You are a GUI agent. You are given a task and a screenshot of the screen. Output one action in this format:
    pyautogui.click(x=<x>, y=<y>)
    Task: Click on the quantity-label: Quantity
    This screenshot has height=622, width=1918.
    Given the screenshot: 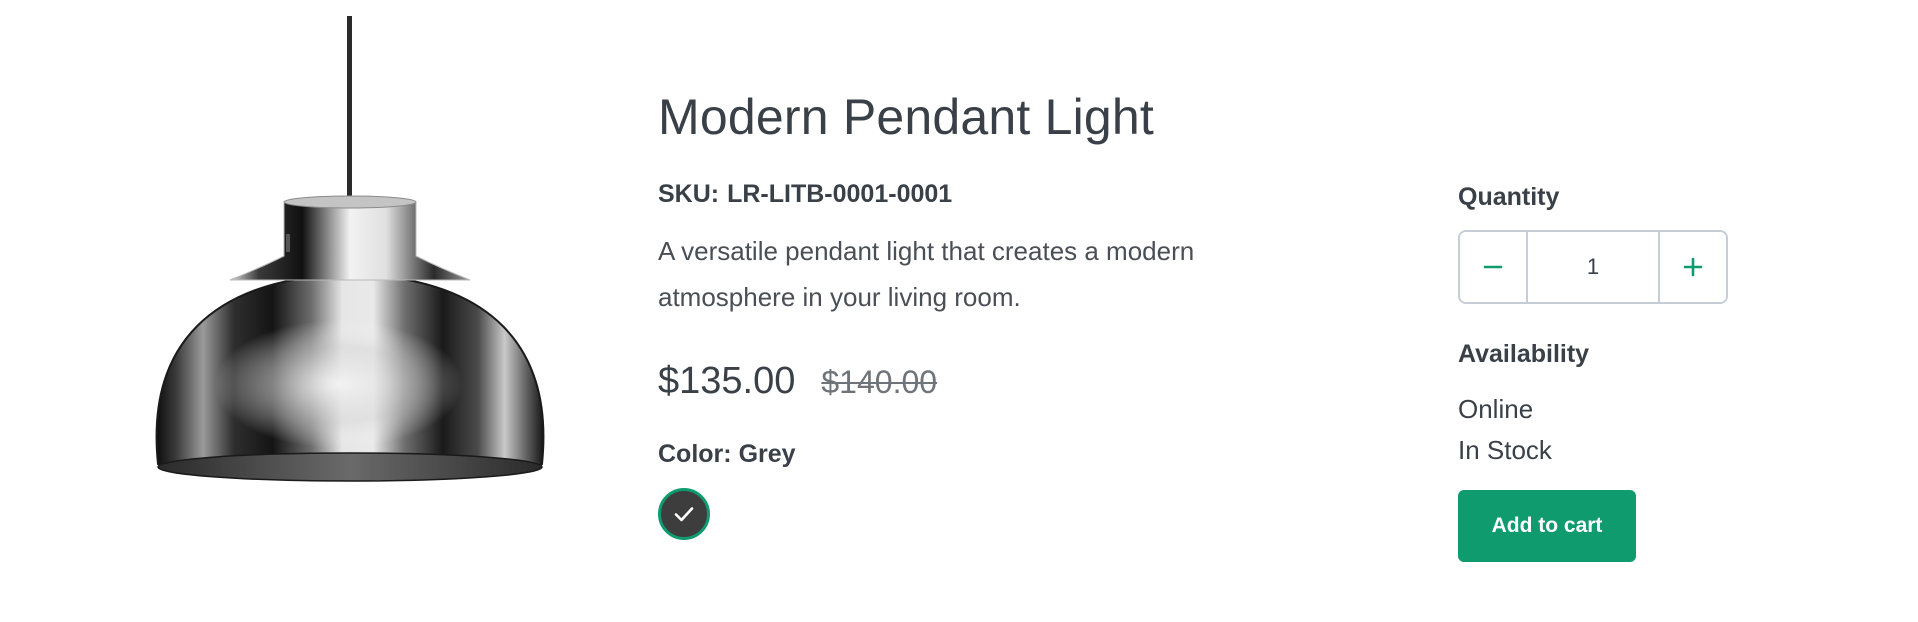 What is the action you would take?
    pyautogui.click(x=1509, y=197)
    